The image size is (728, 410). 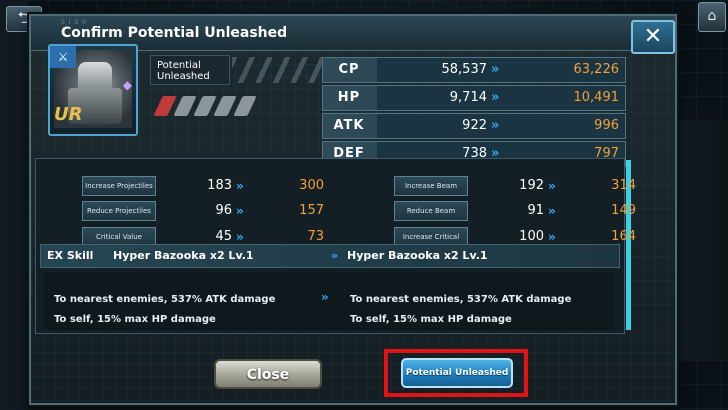 I want to click on stat-row-atk: ATK 922 » 996, so click(x=474, y=126).